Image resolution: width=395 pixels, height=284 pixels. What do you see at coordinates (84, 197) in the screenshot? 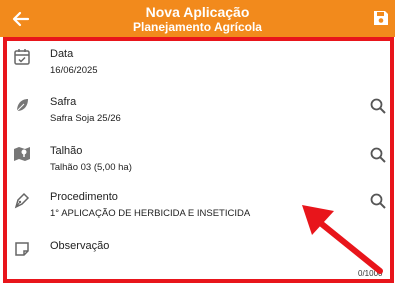
I see `field-label: Procedimento` at bounding box center [84, 197].